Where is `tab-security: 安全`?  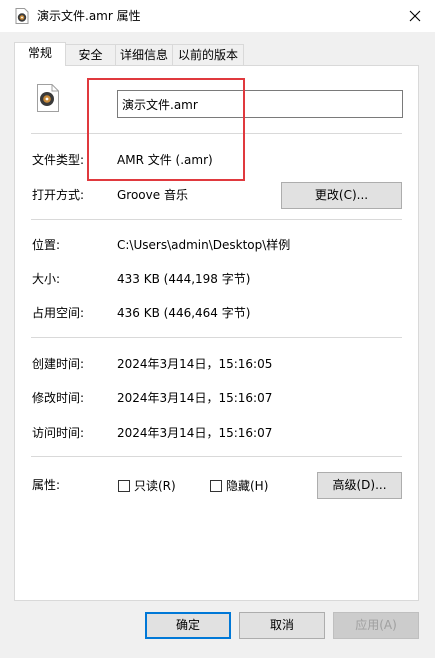
tab-security: 安全 is located at coordinates (90, 54).